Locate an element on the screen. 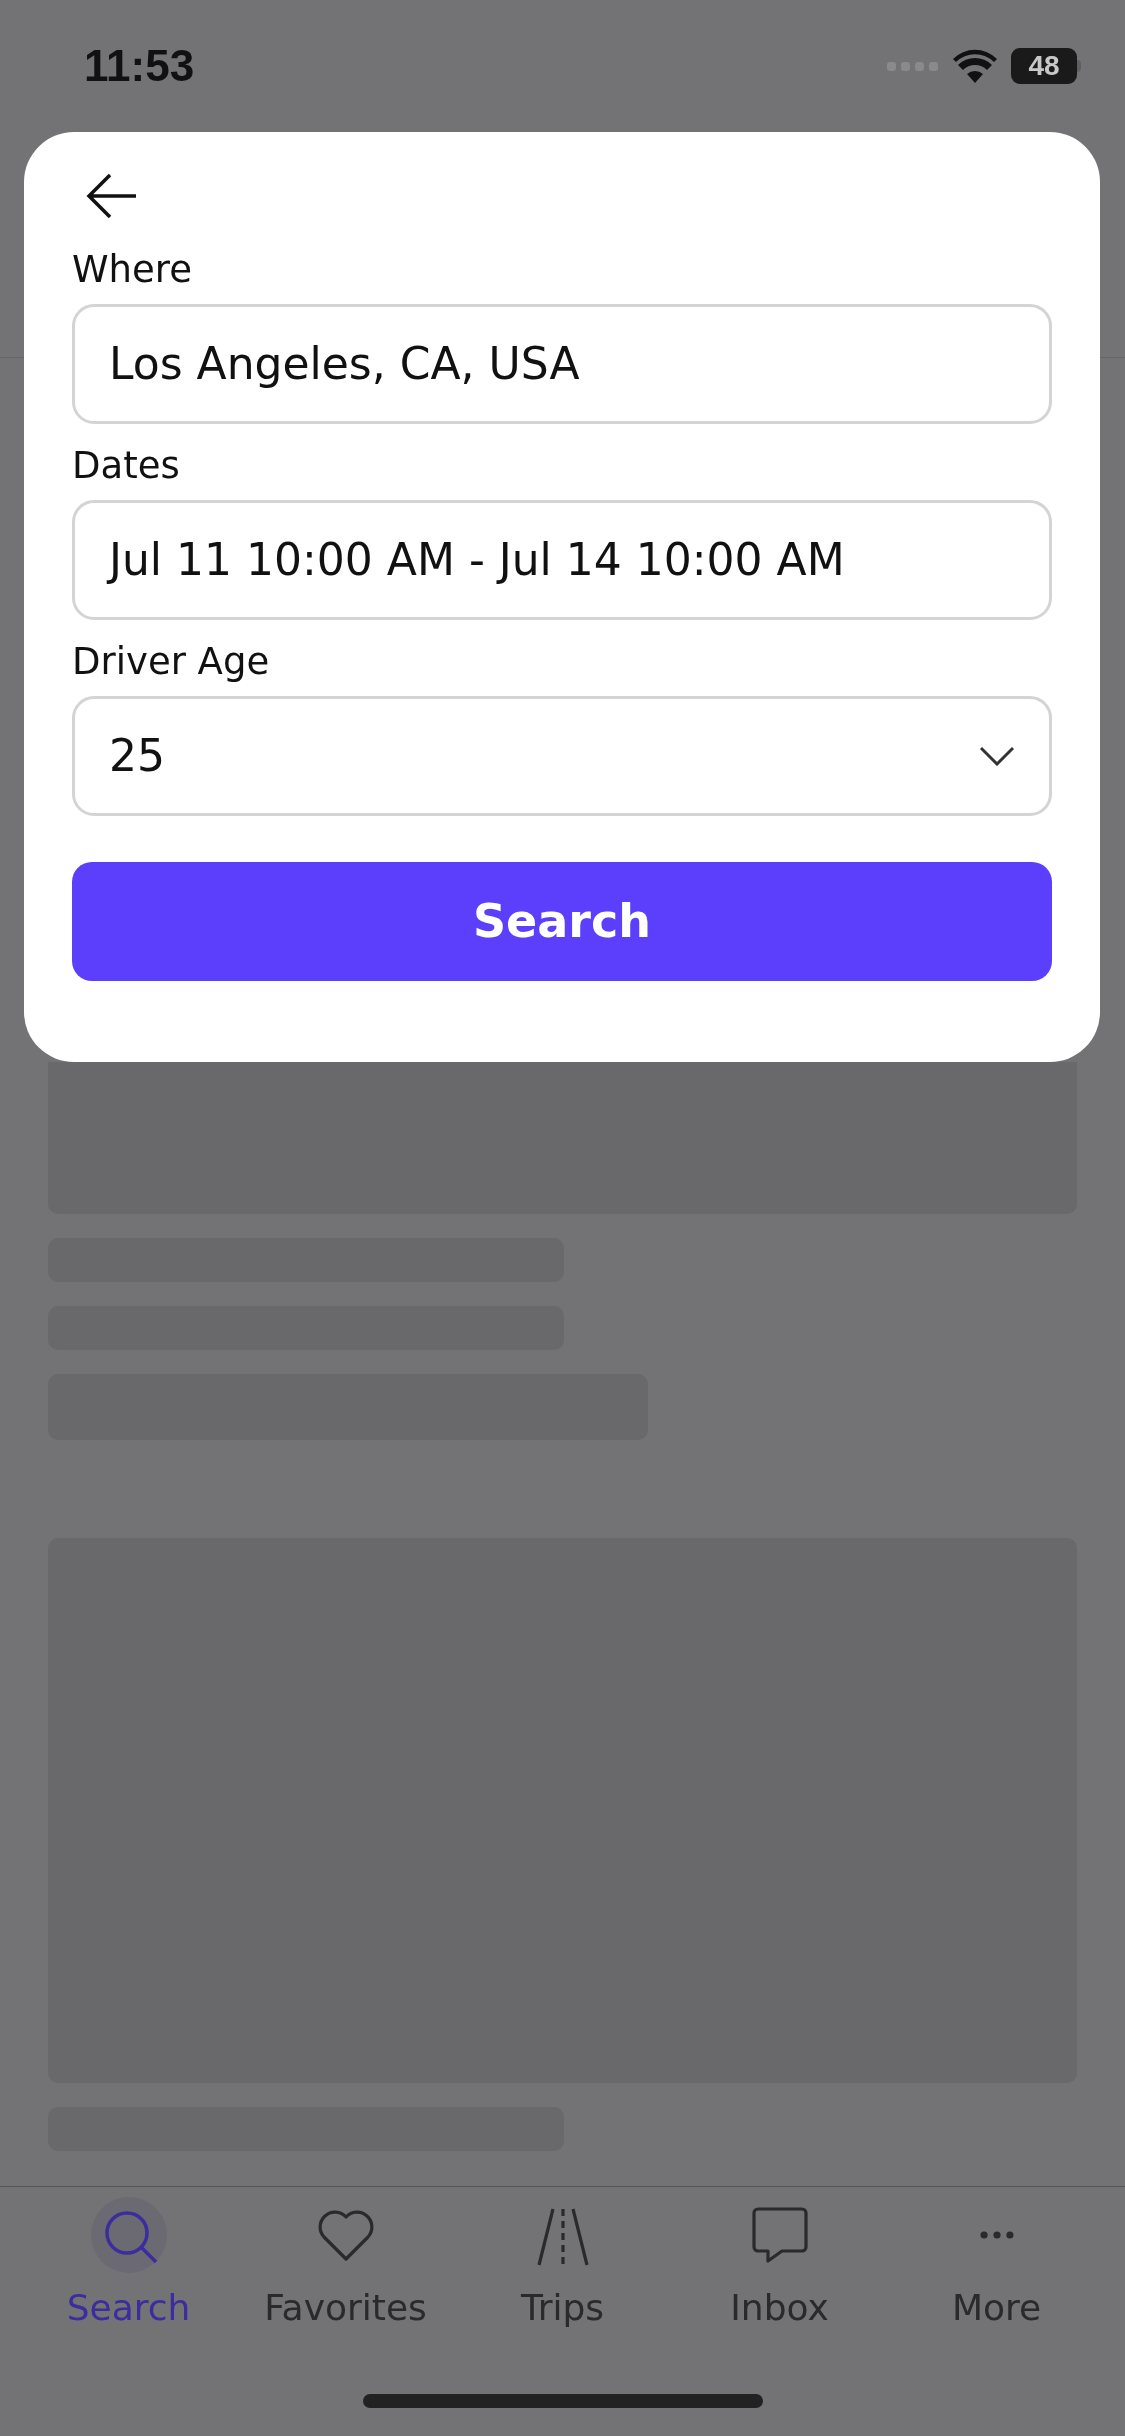 The height and width of the screenshot is (2436, 1125). back-icon is located at coordinates (112, 196).